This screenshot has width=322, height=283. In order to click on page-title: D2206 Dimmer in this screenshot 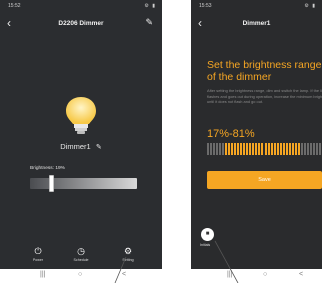, I will do `click(81, 23)`.